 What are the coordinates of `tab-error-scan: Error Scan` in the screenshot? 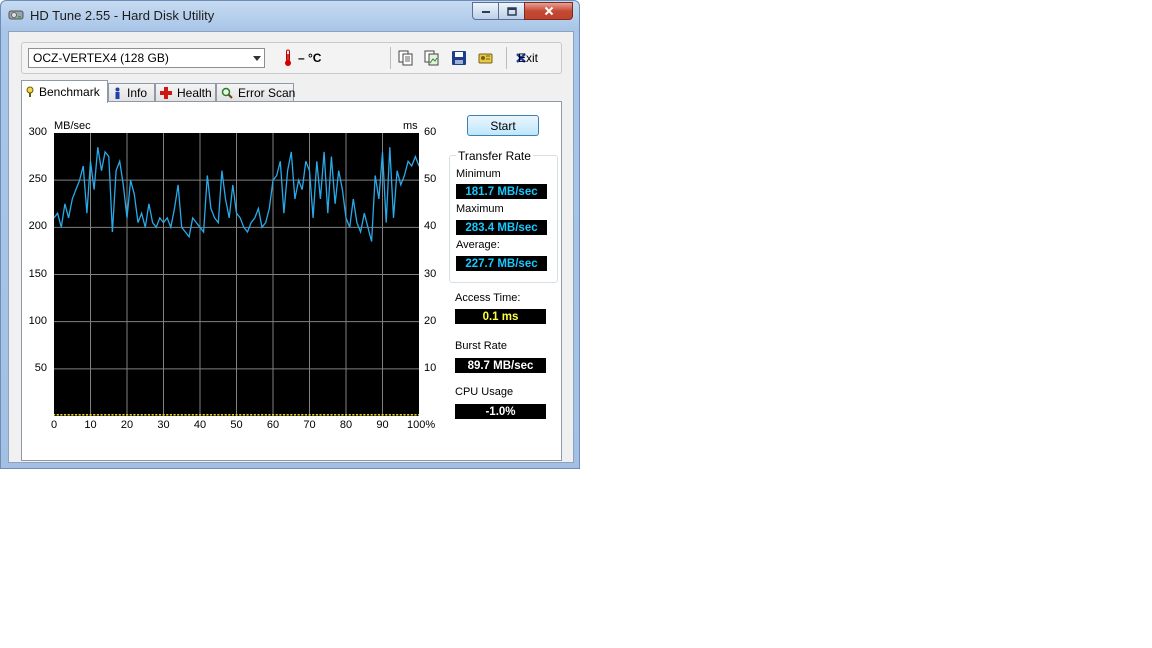 It's located at (256, 92).